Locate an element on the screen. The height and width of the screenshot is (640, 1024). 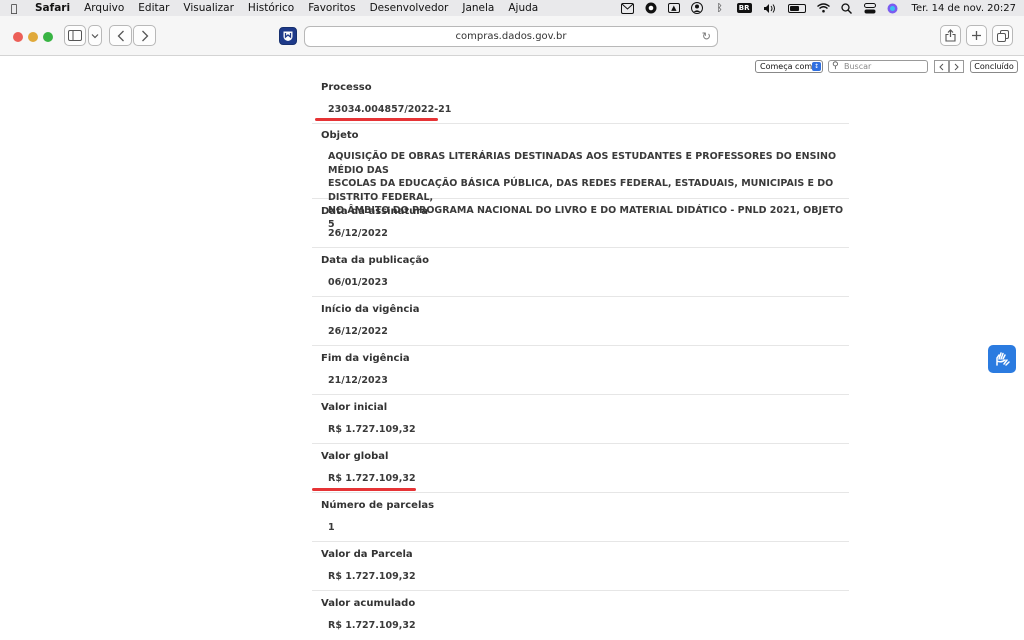
find-previous-button is located at coordinates (941, 66).